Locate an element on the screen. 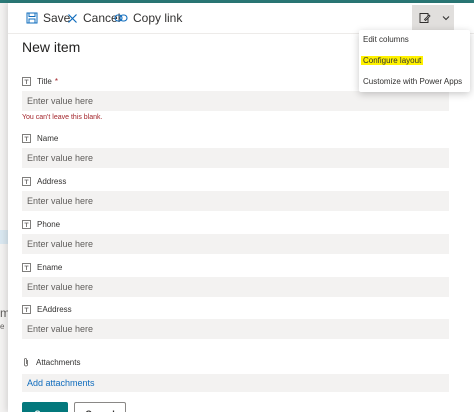 The width and height of the screenshot is (474, 412). chevron-down-icon is located at coordinates (446, 18).